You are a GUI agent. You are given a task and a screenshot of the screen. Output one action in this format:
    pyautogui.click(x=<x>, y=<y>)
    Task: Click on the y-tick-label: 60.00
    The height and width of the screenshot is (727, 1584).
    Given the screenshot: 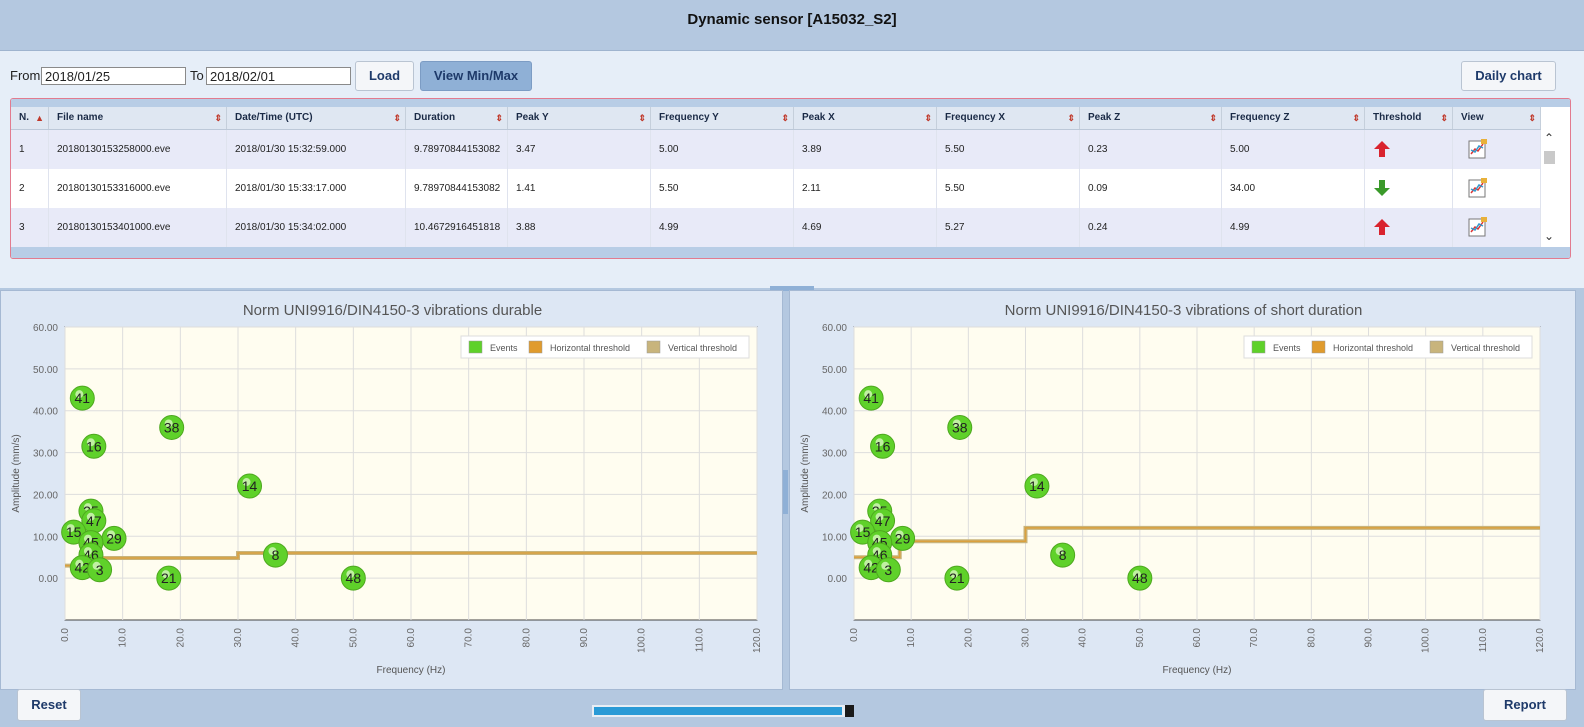 What is the action you would take?
    pyautogui.click(x=834, y=328)
    